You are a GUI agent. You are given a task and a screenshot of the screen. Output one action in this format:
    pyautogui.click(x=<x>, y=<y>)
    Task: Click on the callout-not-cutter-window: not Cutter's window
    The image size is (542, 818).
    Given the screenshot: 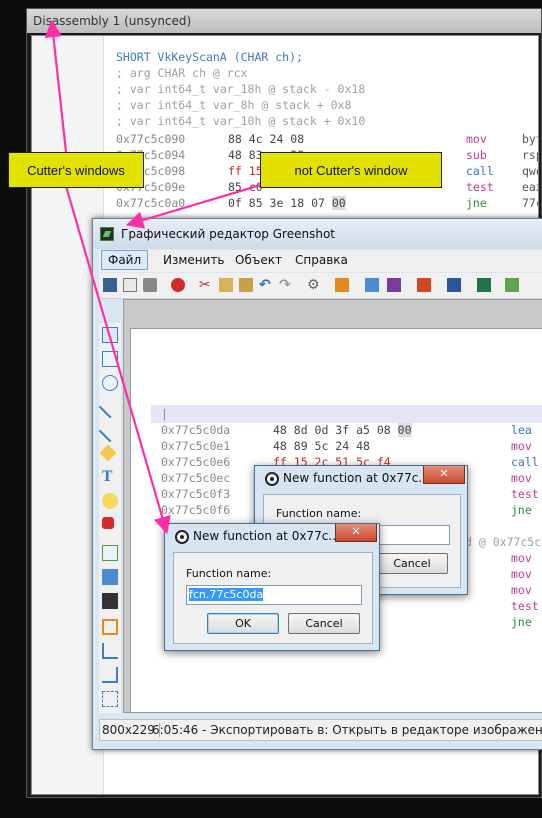 What is the action you would take?
    pyautogui.click(x=351, y=170)
    